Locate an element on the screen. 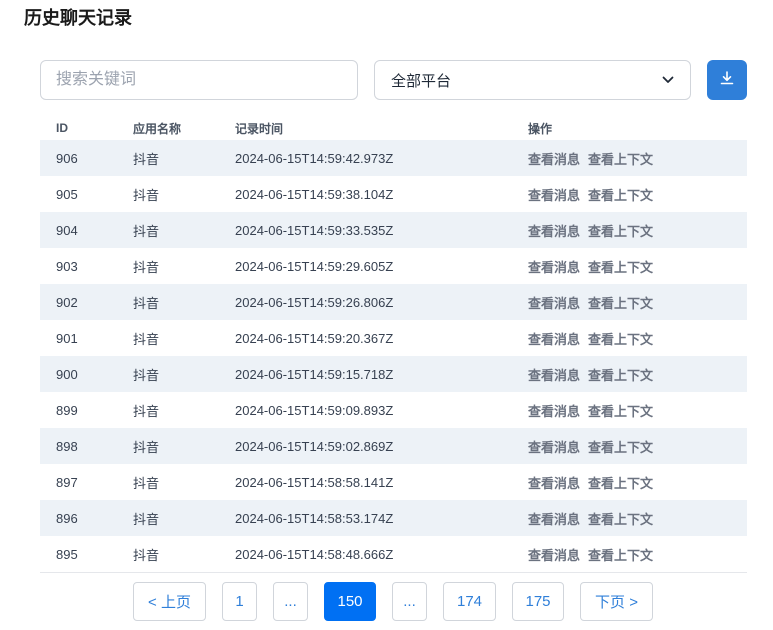 Image resolution: width=773 pixels, height=630 pixels. cell-id: 904 is located at coordinates (67, 230).